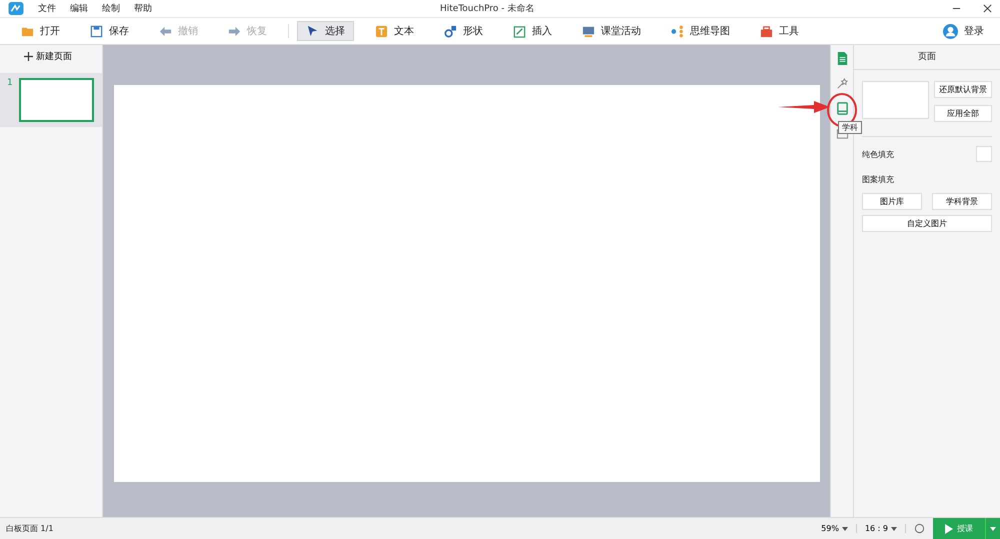 This screenshot has width=1000, height=539. What do you see at coordinates (143, 8) in the screenshot?
I see `menu-item: 帮助` at bounding box center [143, 8].